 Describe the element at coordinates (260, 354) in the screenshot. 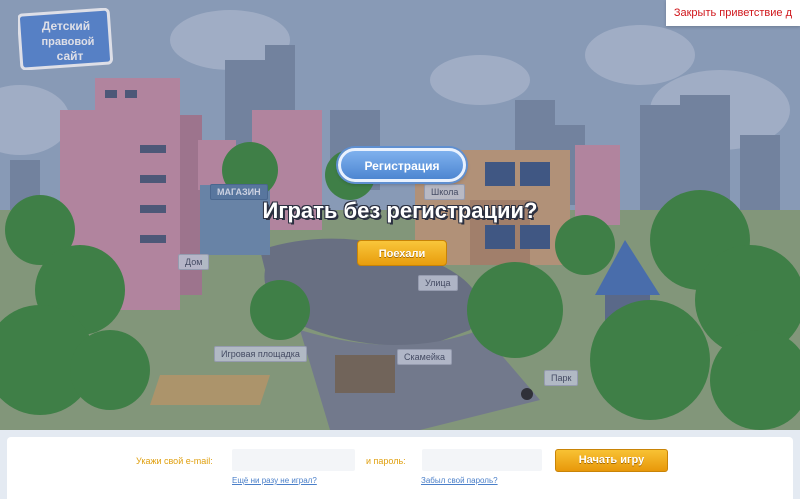

I see `playground-label: Игровая площадка` at that location.